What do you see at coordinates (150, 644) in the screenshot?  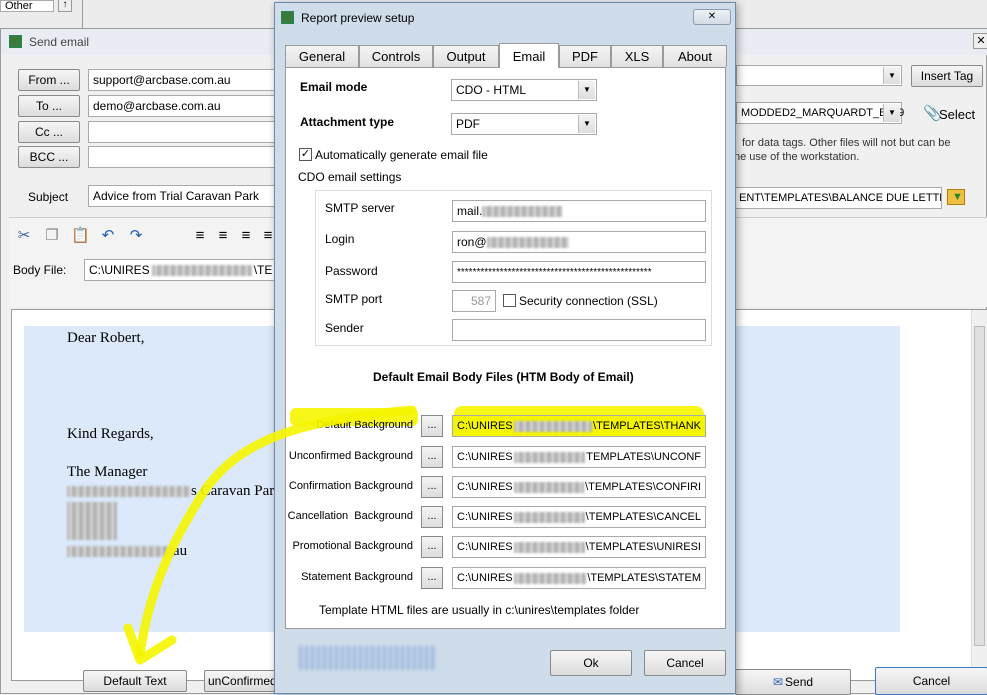 I see `arrow-head` at bounding box center [150, 644].